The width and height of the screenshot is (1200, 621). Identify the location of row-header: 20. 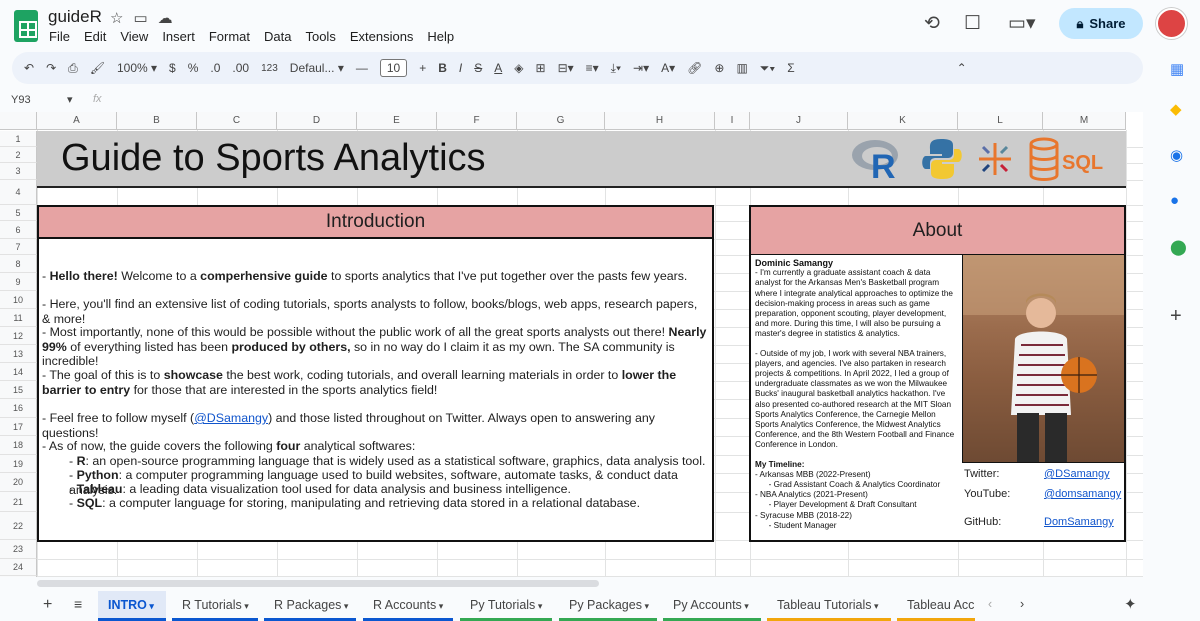
(18, 482).